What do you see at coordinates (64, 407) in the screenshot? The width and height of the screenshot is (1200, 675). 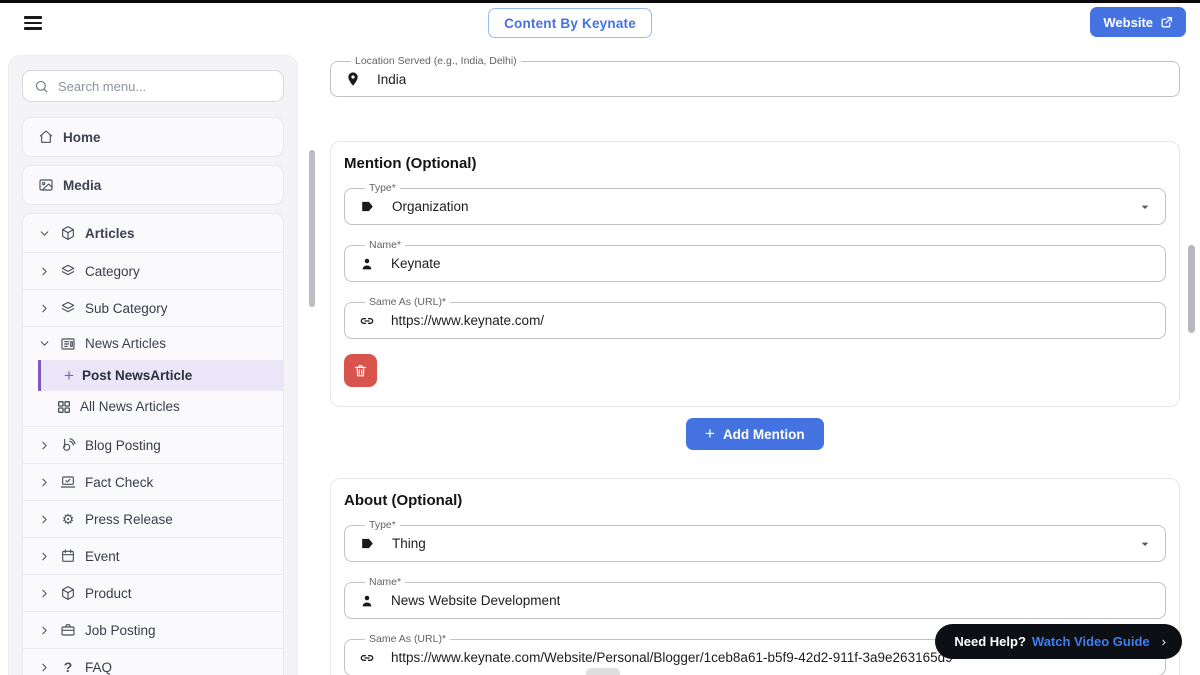 I see `grid-icon` at bounding box center [64, 407].